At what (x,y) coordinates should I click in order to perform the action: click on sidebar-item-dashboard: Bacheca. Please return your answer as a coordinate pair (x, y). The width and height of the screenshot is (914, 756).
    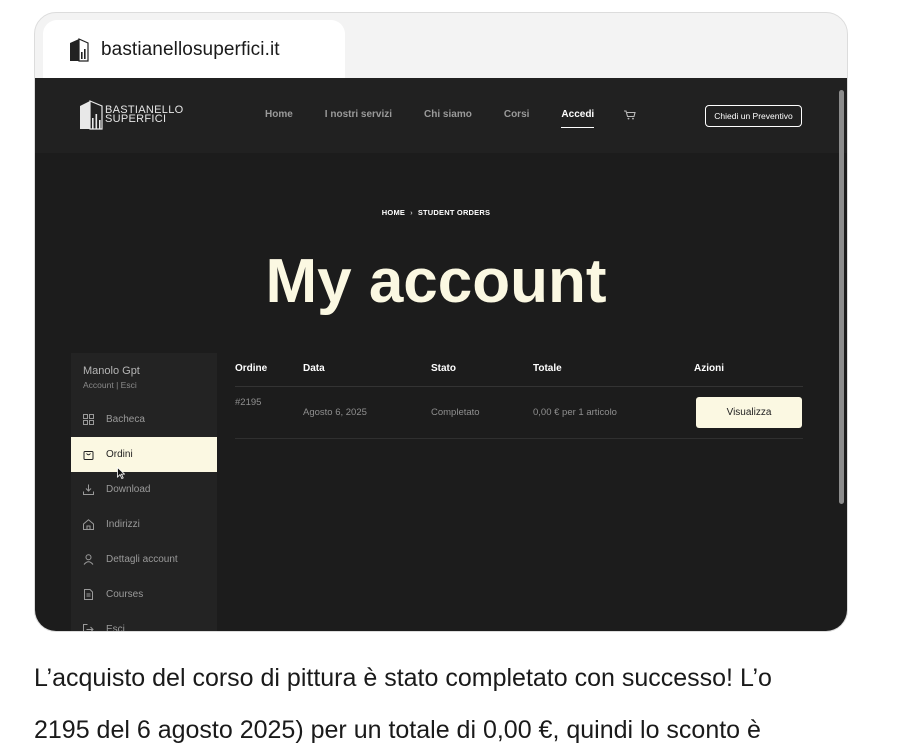
    Looking at the image, I should click on (144, 419).